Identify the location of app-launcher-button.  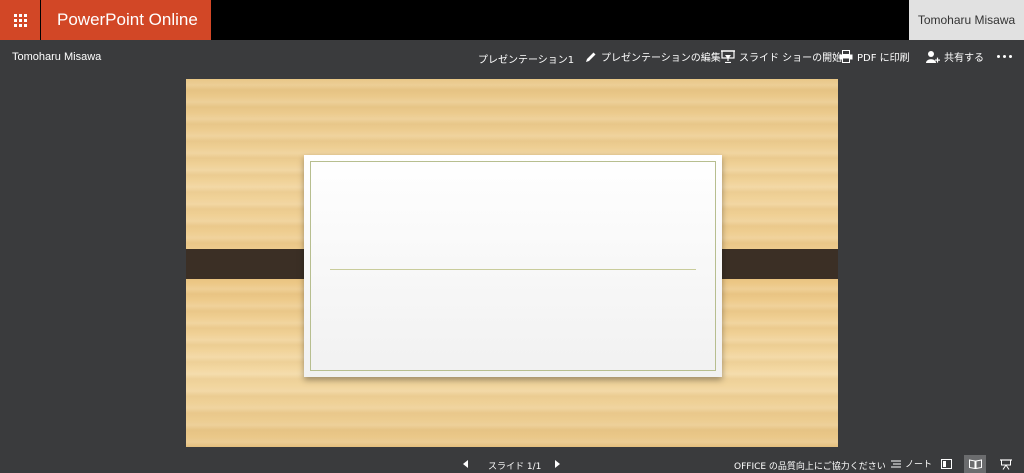
(20, 20).